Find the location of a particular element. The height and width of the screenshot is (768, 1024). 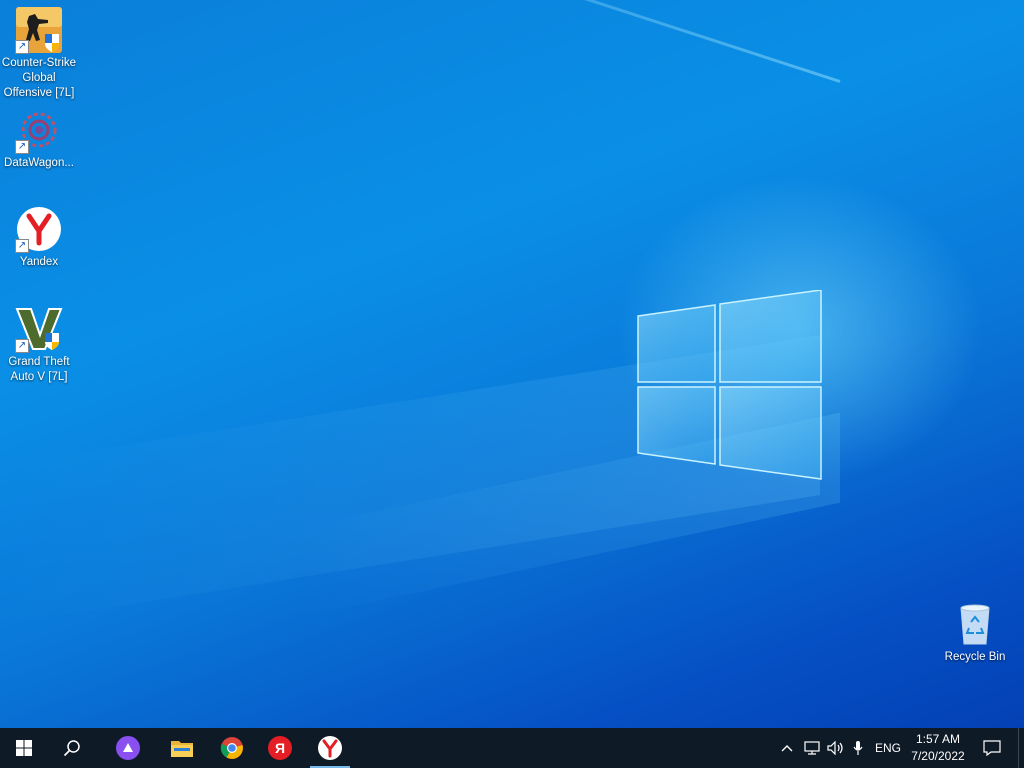

yandex-browser-icon: ↗ is located at coordinates (39, 229).